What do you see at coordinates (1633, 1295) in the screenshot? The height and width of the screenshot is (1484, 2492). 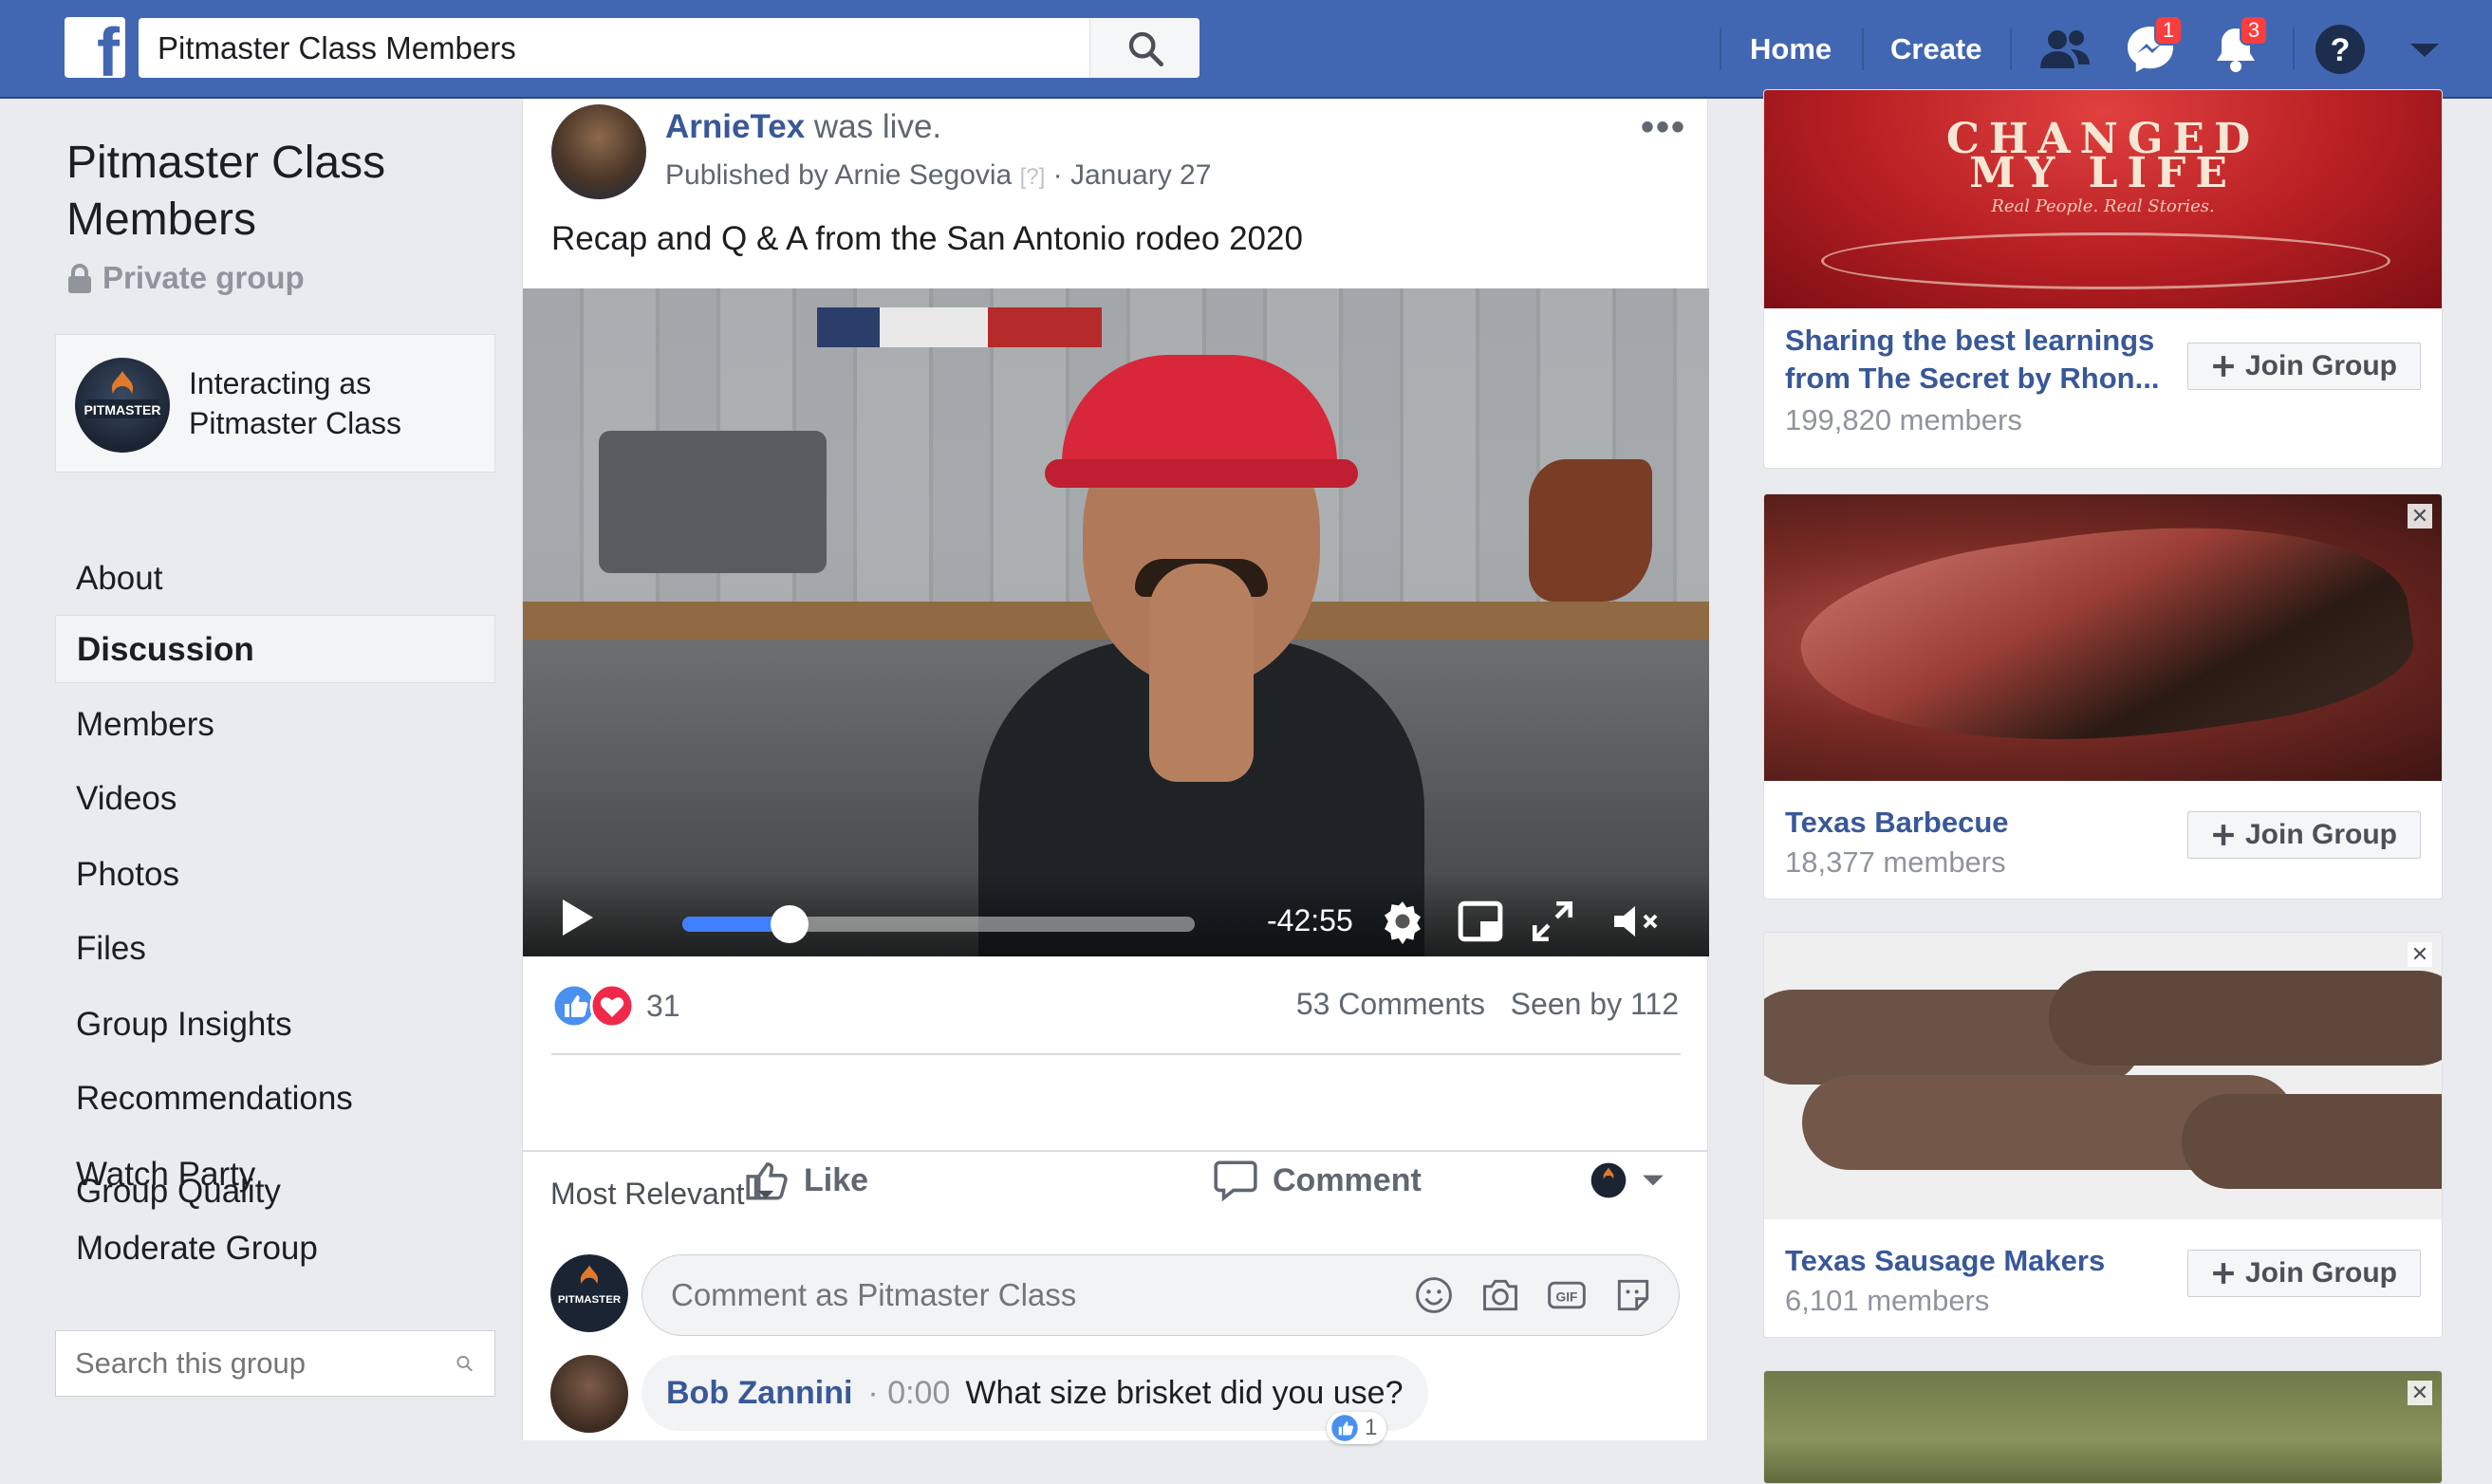 I see `sticker-icon` at bounding box center [1633, 1295].